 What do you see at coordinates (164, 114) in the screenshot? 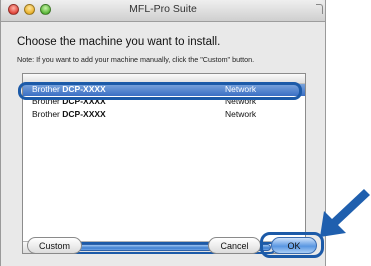
I see `list-item: Brother DCP-XXXX Network` at bounding box center [164, 114].